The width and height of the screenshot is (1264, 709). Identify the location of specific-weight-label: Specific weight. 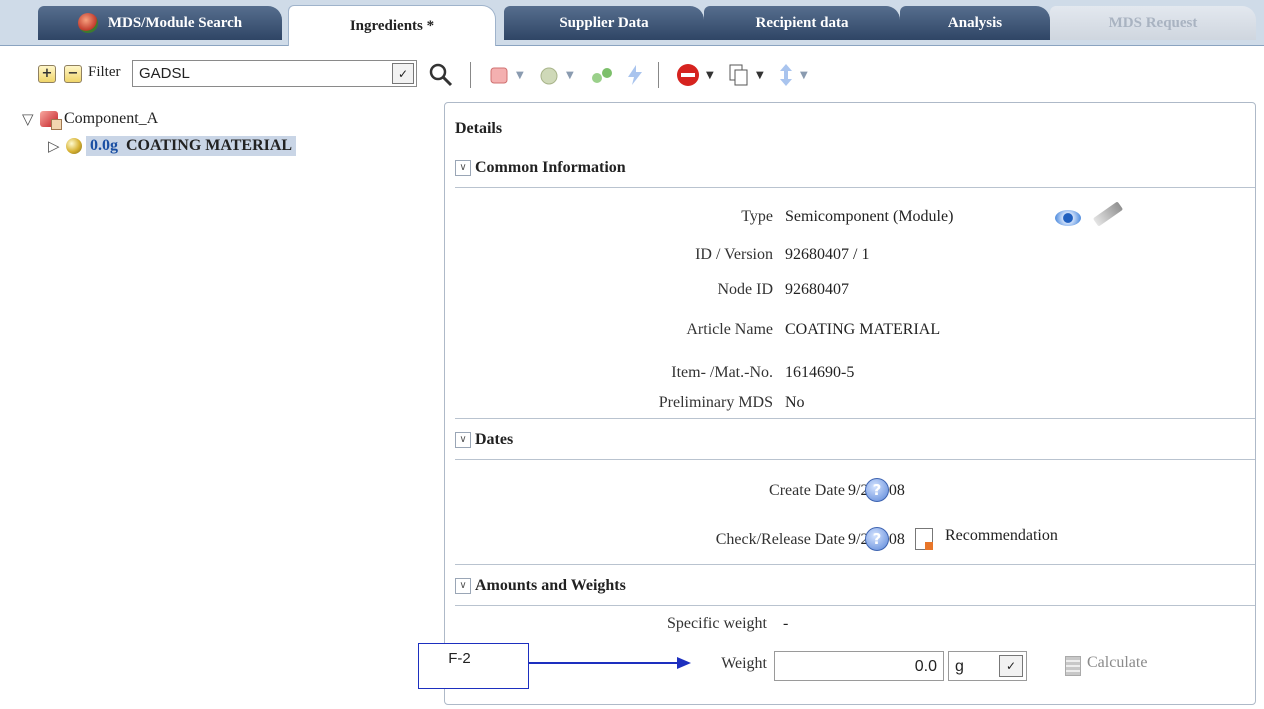
(717, 623).